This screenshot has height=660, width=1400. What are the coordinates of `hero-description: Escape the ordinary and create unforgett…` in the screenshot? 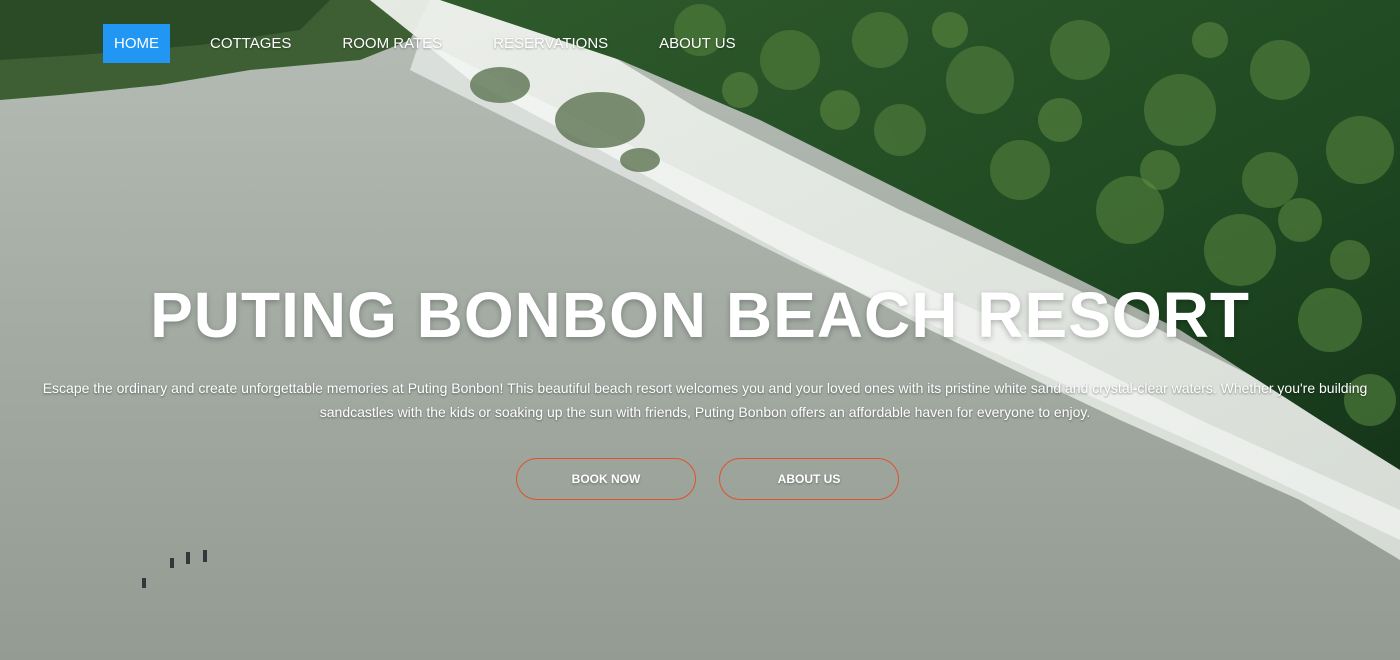 It's located at (705, 400).